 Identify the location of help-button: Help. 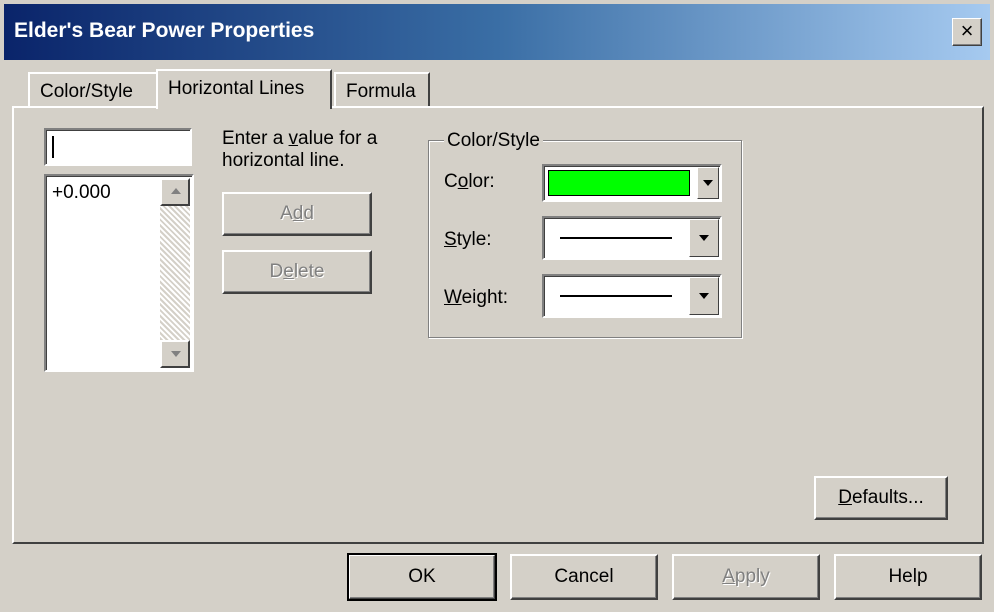
(908, 577).